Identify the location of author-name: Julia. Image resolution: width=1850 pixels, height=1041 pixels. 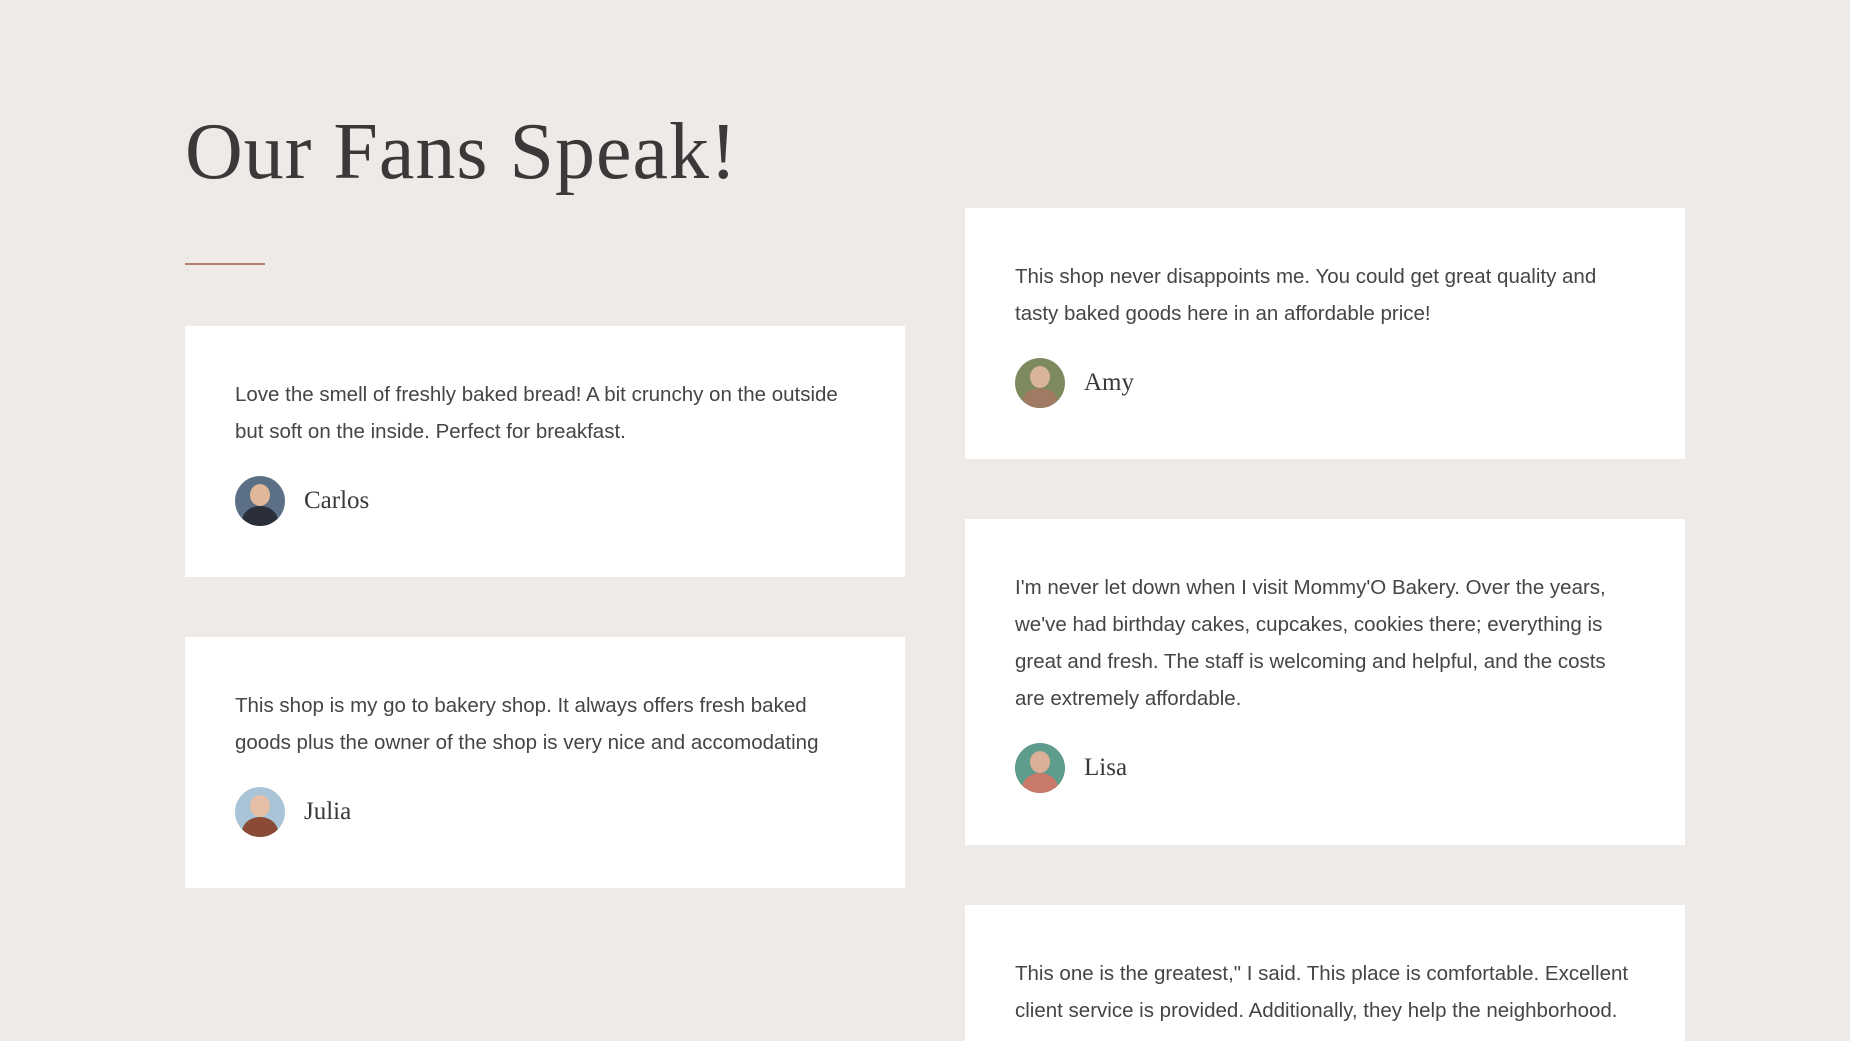
(328, 811).